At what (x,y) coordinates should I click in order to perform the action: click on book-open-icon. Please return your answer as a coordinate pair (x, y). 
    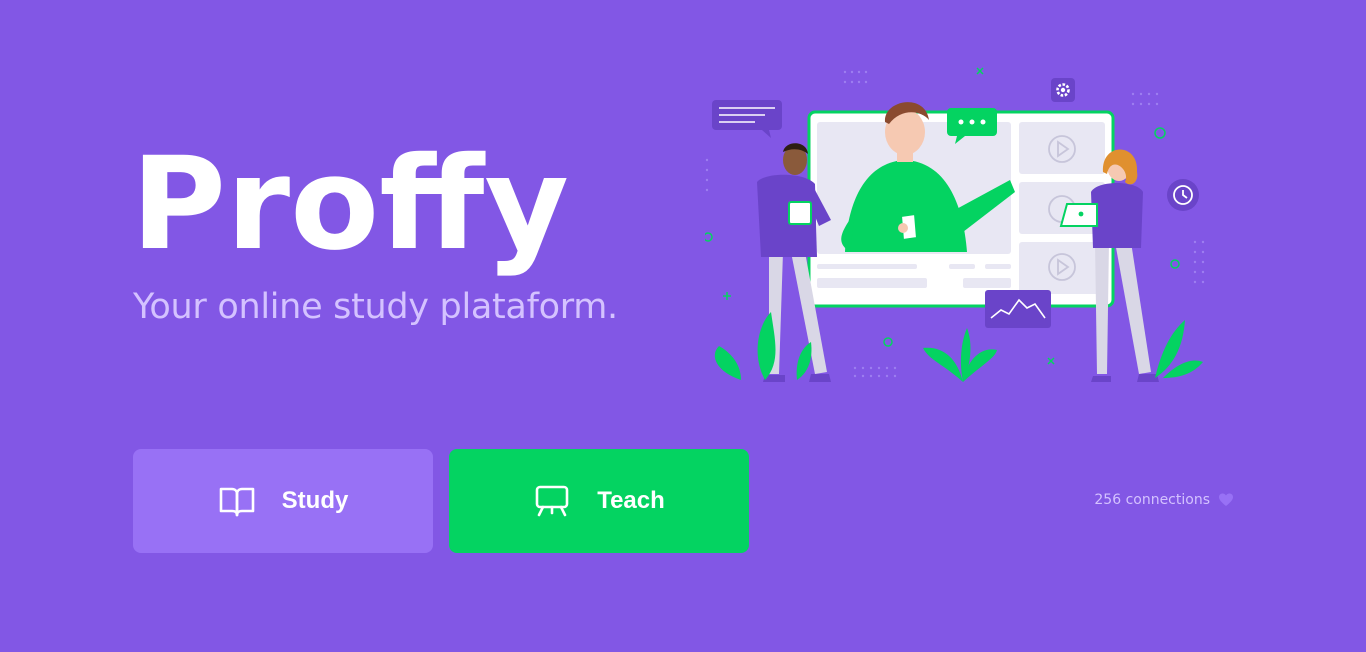
    Looking at the image, I should click on (236, 502).